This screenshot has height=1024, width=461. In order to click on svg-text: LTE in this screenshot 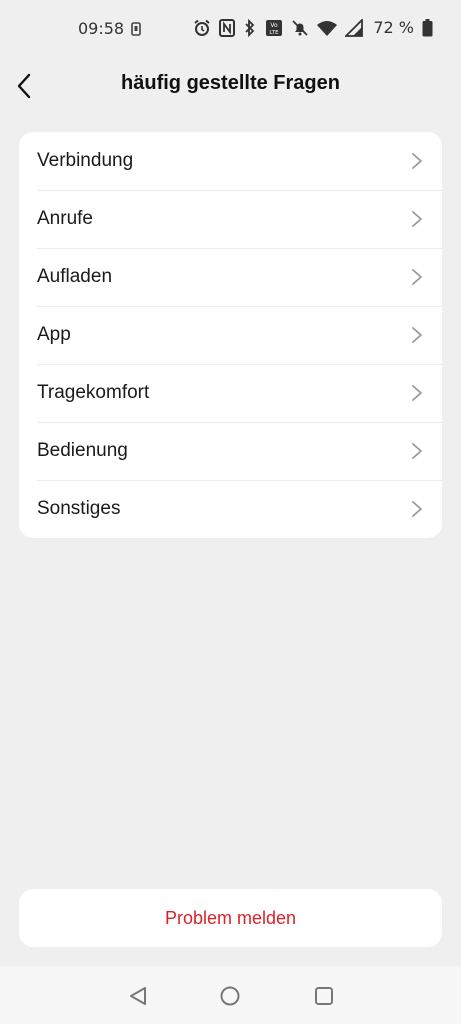, I will do `click(275, 33)`.